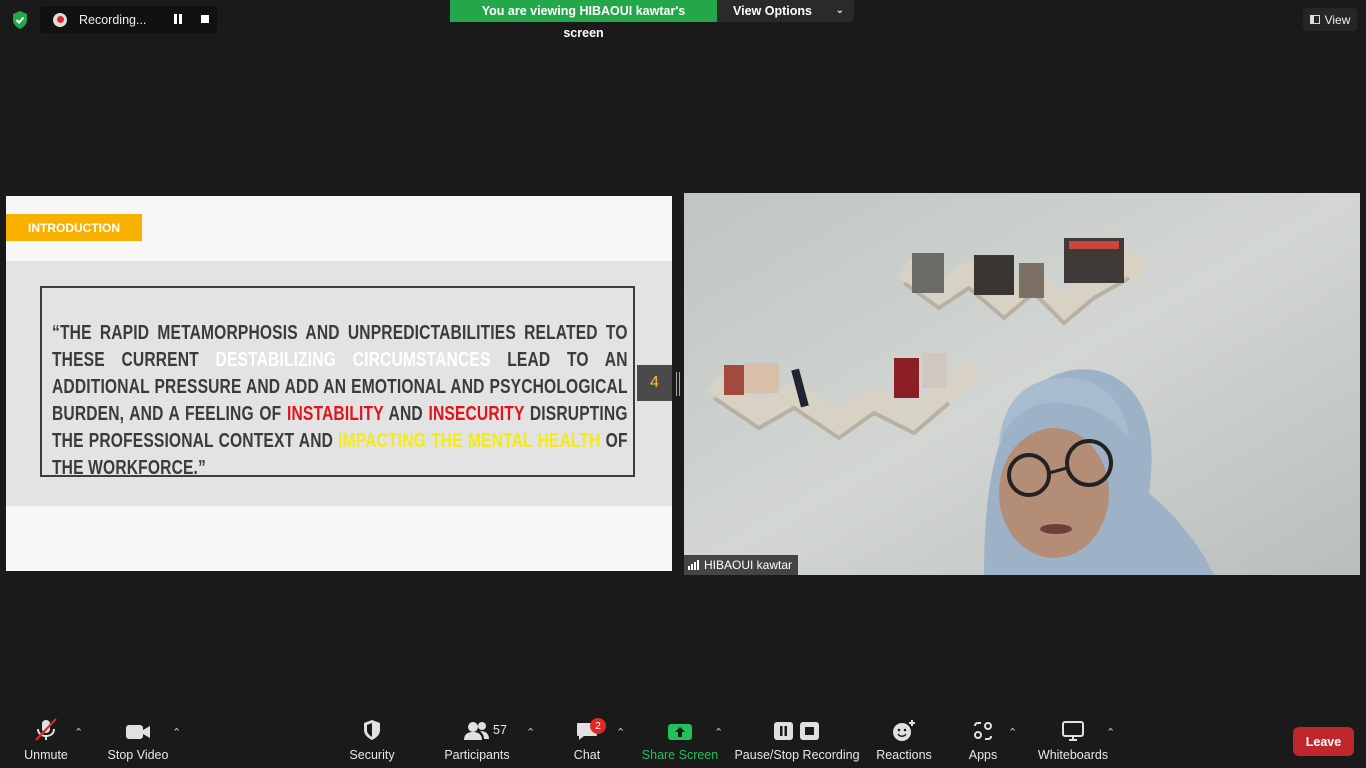 The width and height of the screenshot is (1366, 768). What do you see at coordinates (1323, 741) in the screenshot?
I see `leave-button: Leave` at bounding box center [1323, 741].